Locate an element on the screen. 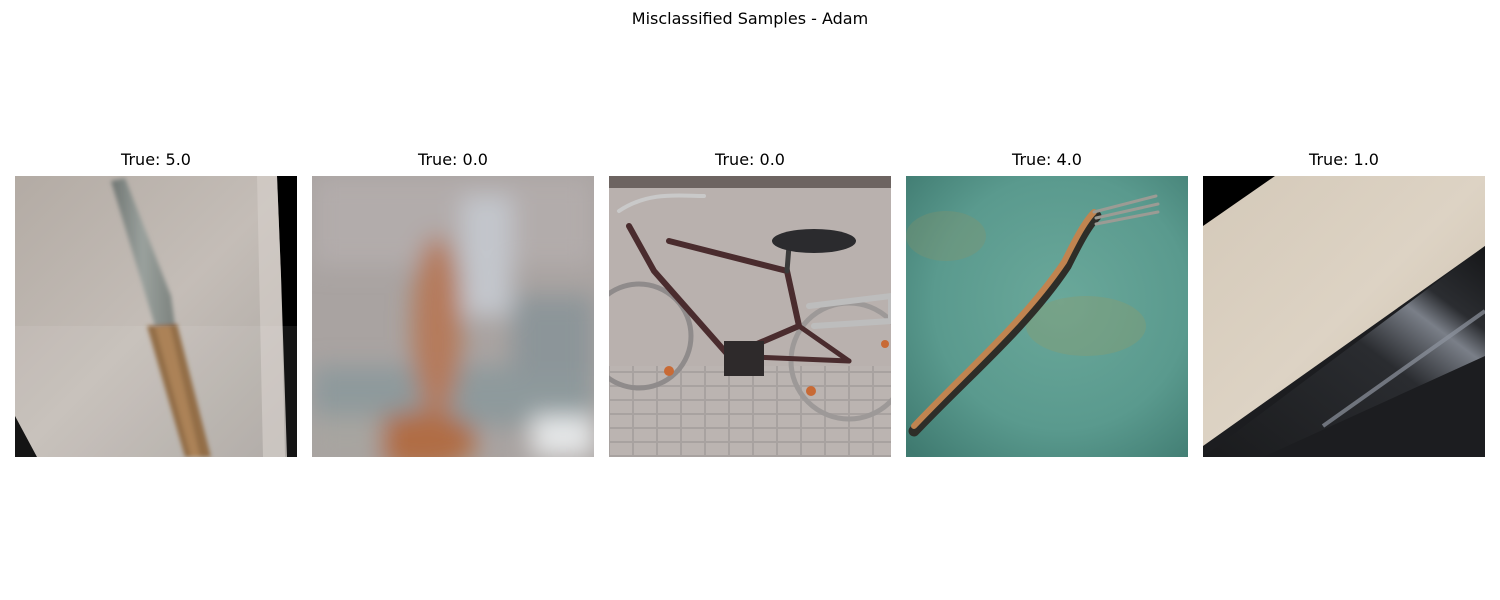 This screenshot has width=1500, height=600. sample-image-cylinder is located at coordinates (1344, 316).